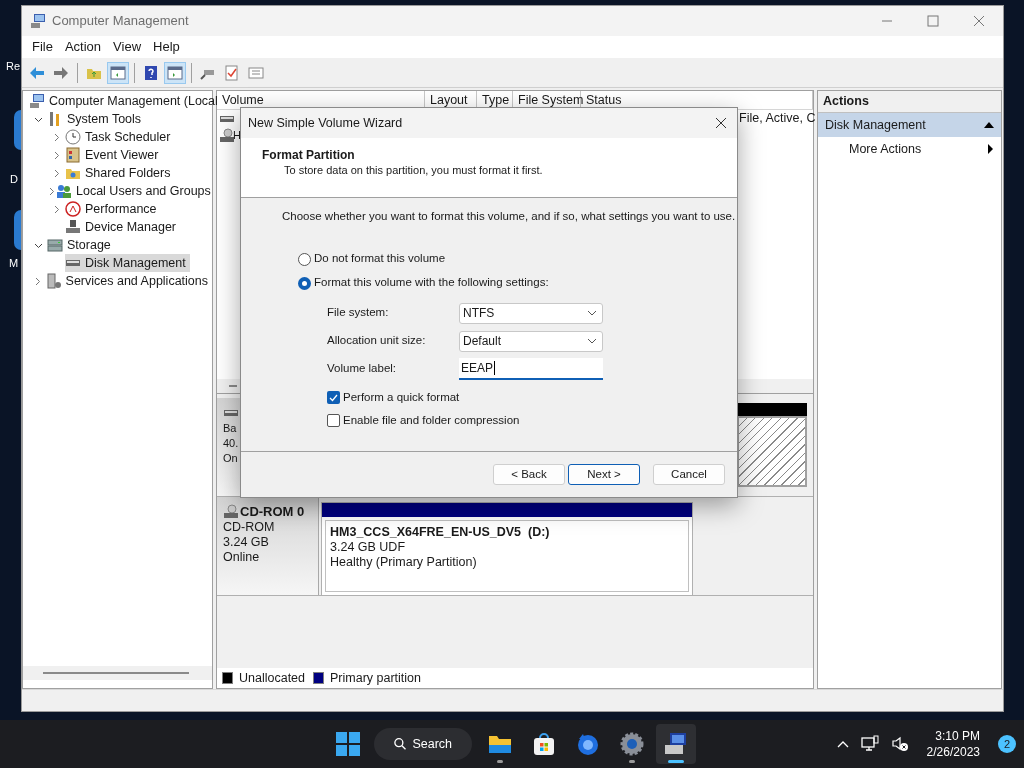 The width and height of the screenshot is (1024, 768). Describe the element at coordinates (953, 752) in the screenshot. I see `clock-date: 2/26/2023` at that location.